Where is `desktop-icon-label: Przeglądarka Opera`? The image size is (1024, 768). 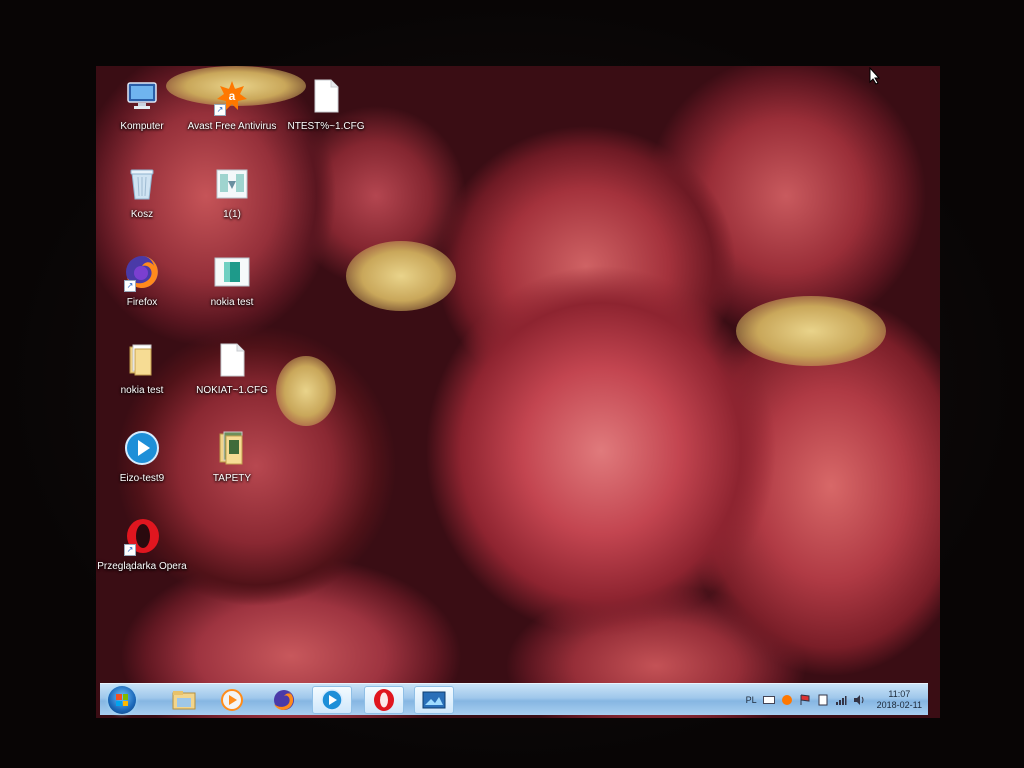
desktop-icon-label: Przeglądarka Opera is located at coordinates (142, 566).